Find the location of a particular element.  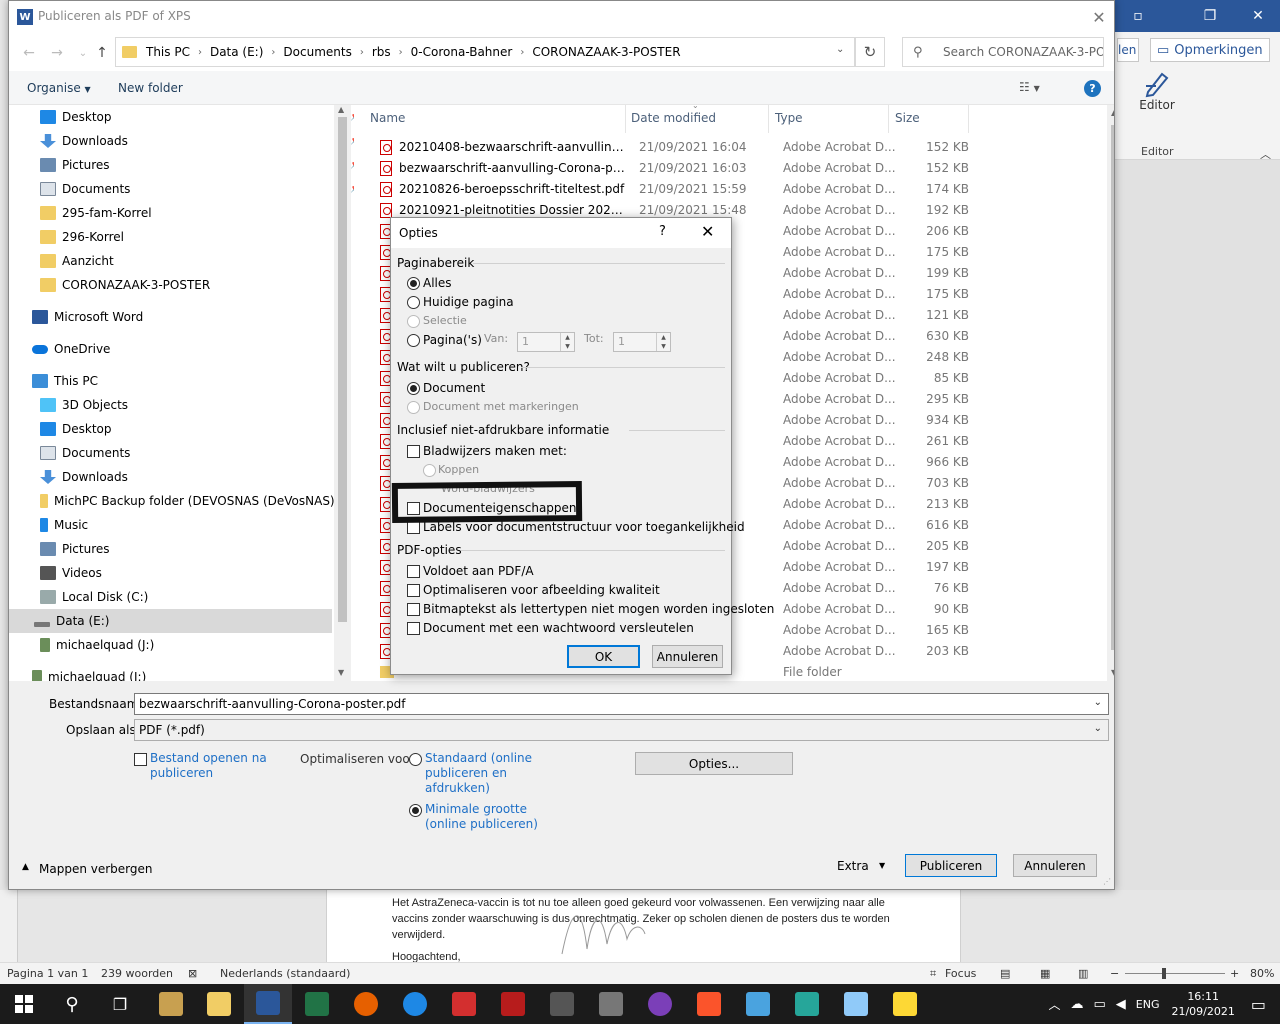

share-button: len is located at coordinates (1128, 50).